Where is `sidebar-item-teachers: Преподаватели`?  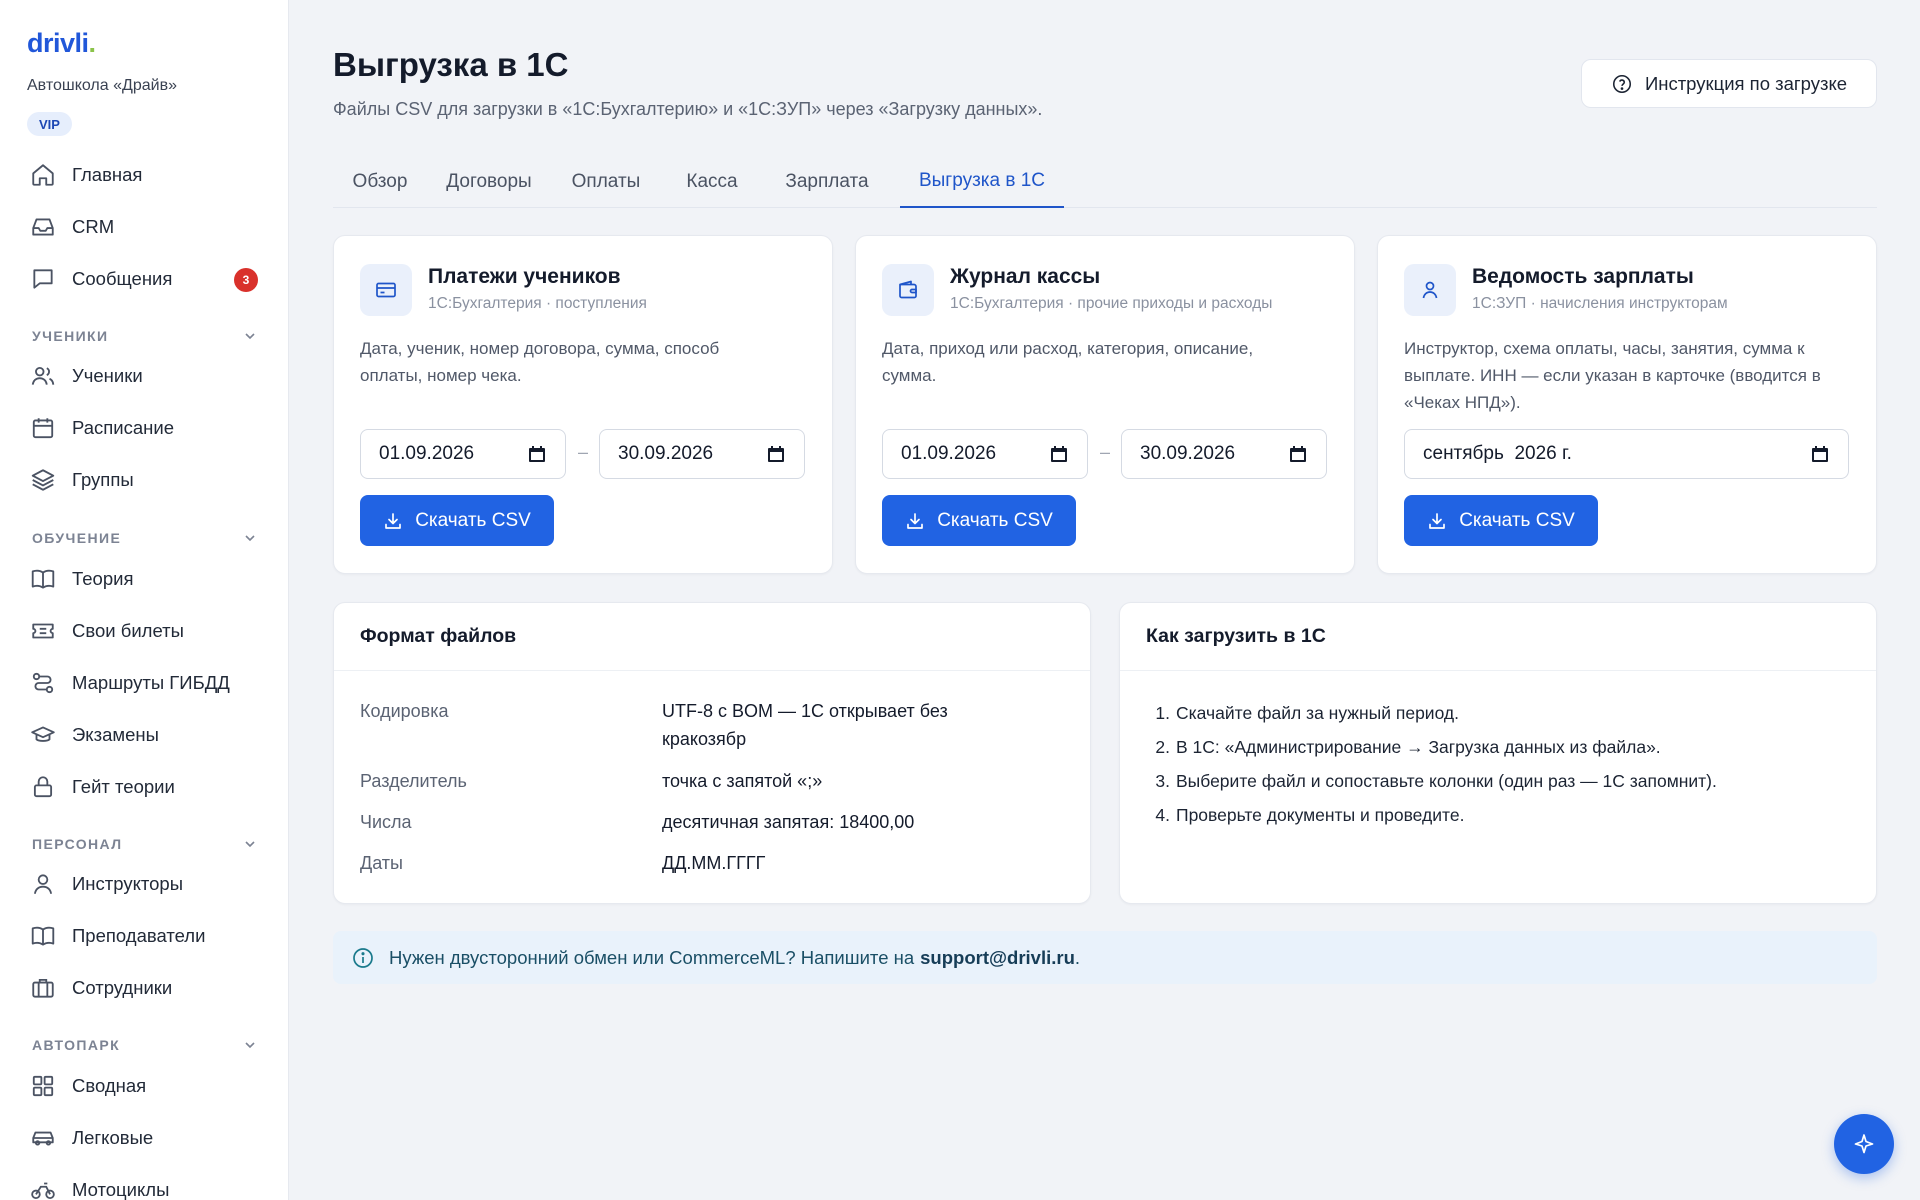 sidebar-item-teachers: Преподаватели is located at coordinates (145, 936).